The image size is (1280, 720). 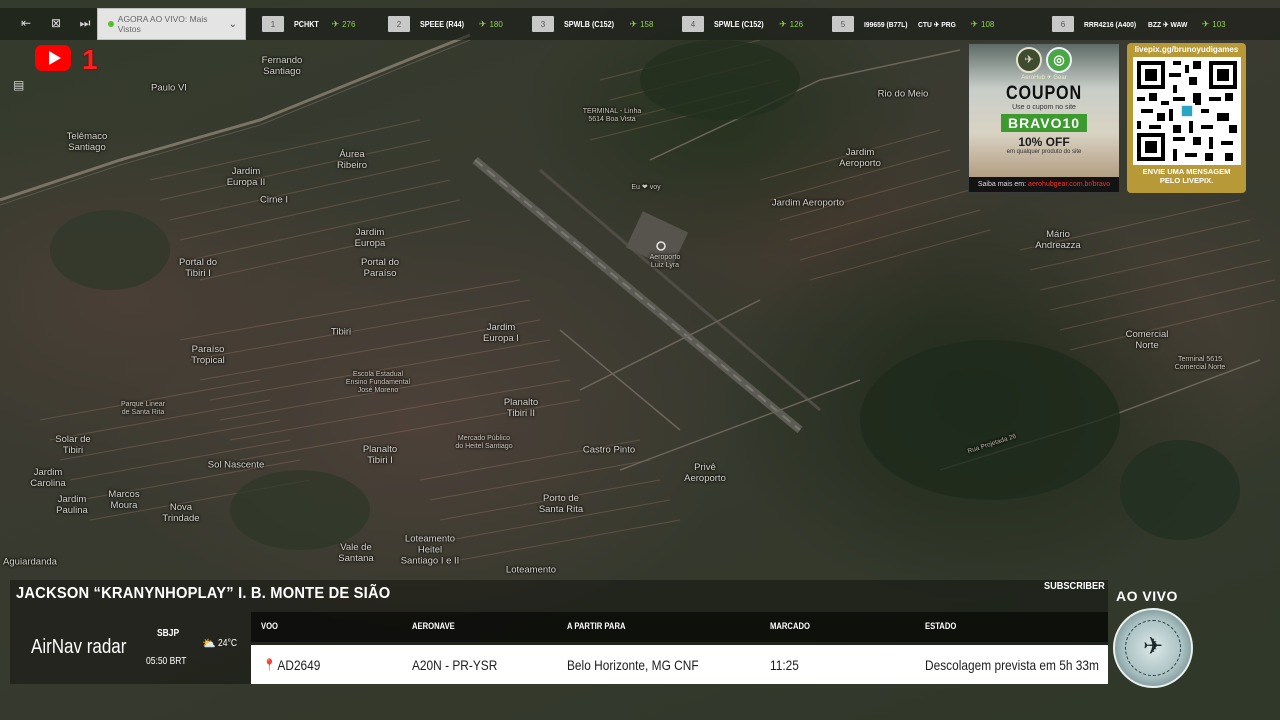 What do you see at coordinates (221, 643) in the screenshot?
I see `weather-readout: ⛅ 24°C` at bounding box center [221, 643].